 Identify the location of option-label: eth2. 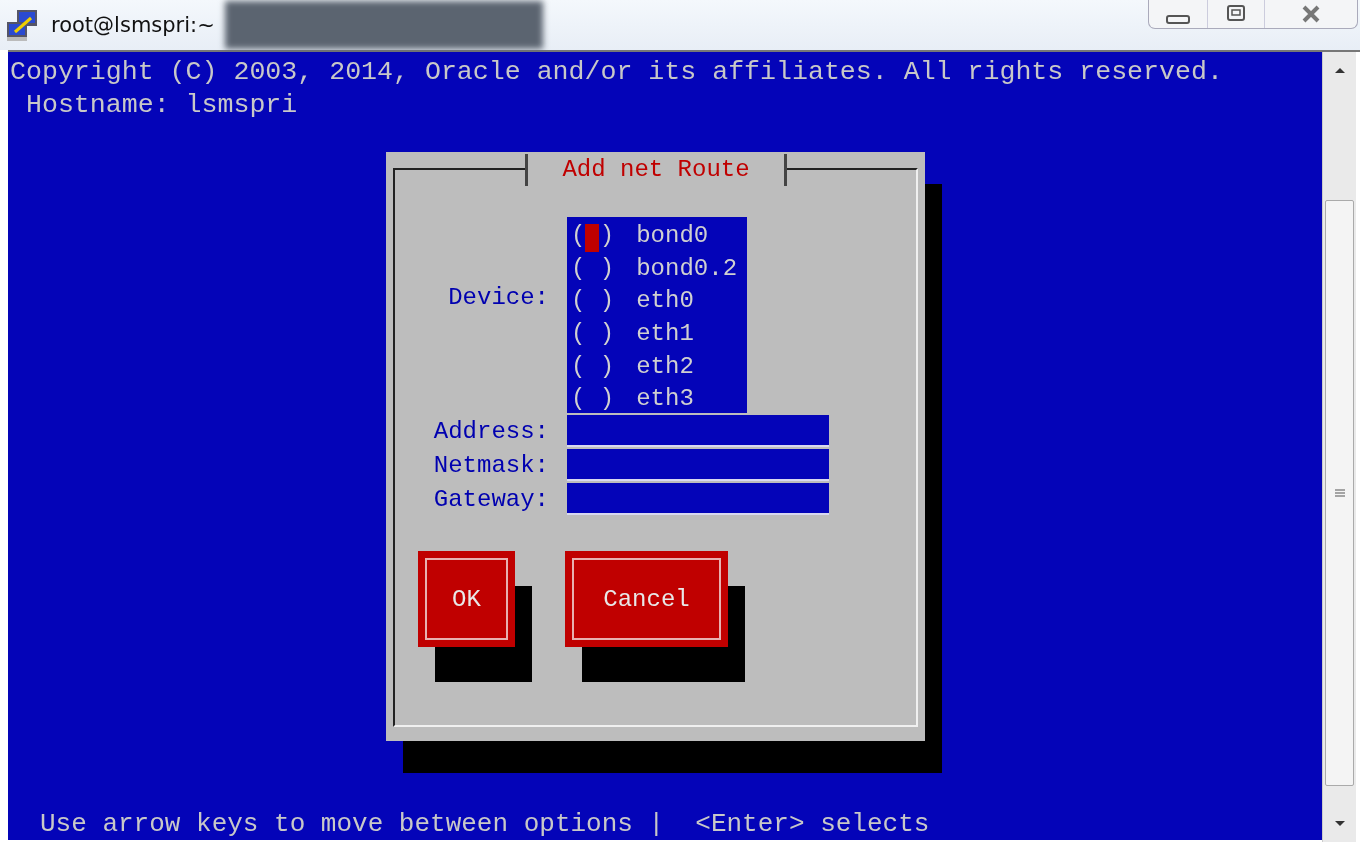
(665, 366).